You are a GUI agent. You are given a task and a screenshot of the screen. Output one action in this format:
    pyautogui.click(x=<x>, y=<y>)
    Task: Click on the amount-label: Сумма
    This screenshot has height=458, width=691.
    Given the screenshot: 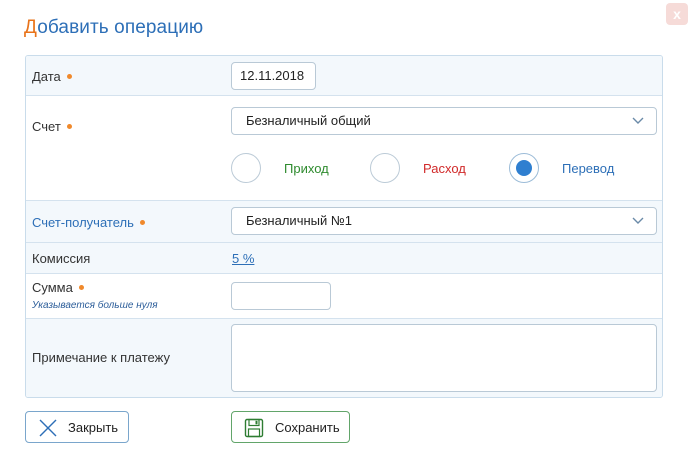 What is the action you would take?
    pyautogui.click(x=58, y=287)
    